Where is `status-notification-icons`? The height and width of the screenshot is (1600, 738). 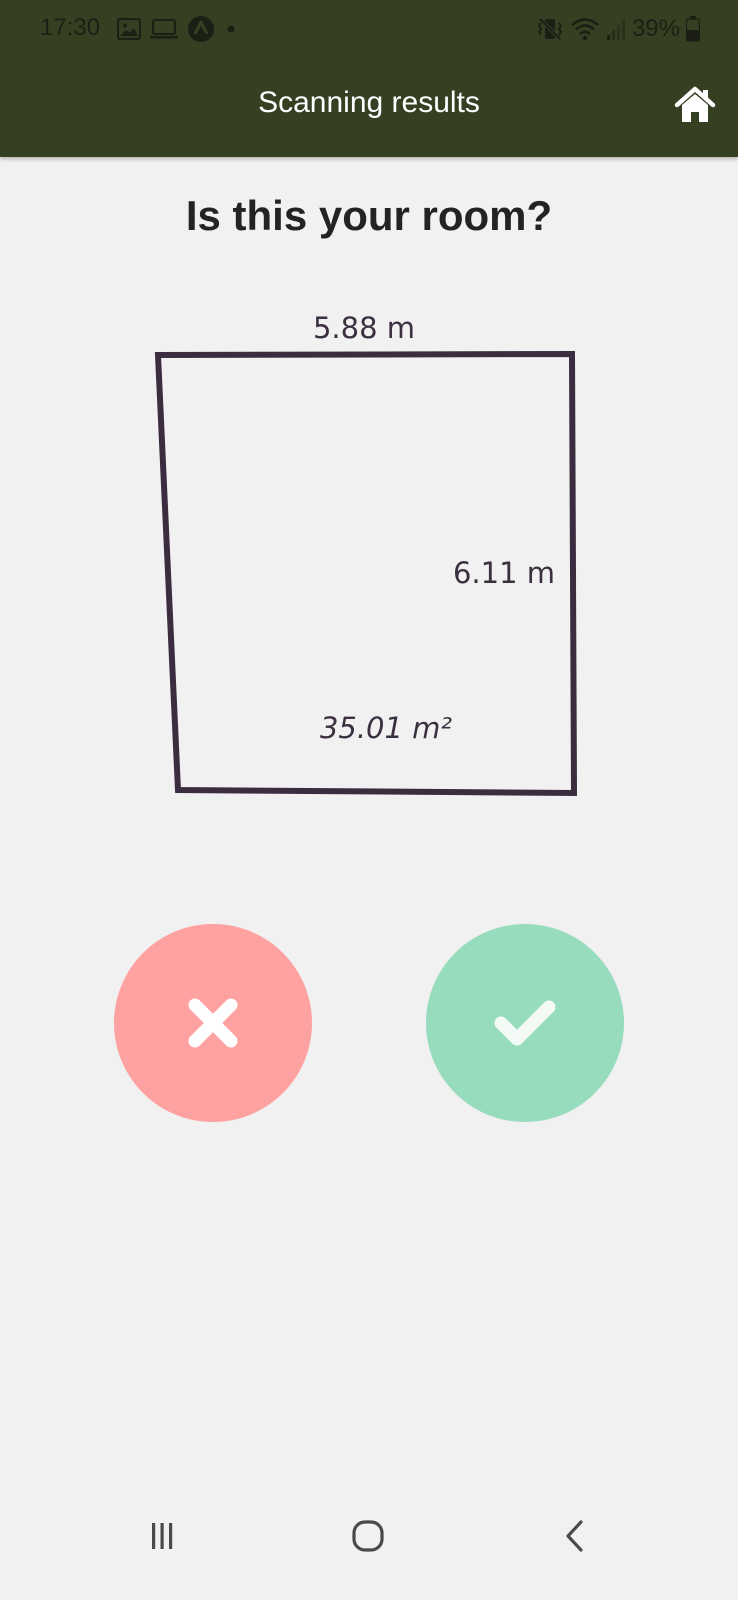
status-notification-icons is located at coordinates (178, 29).